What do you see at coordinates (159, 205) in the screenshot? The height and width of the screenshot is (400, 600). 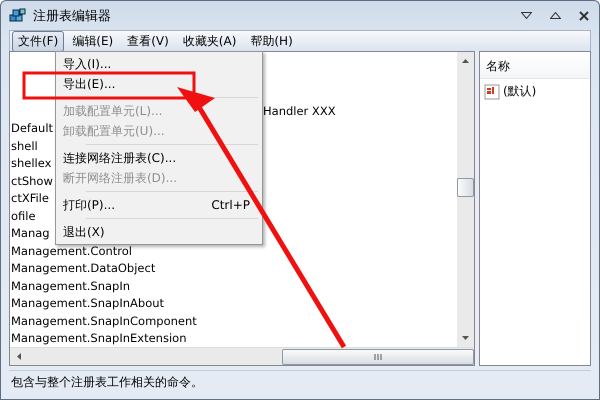 I see `menu-option: 打印(P)... Ctrl+P` at bounding box center [159, 205].